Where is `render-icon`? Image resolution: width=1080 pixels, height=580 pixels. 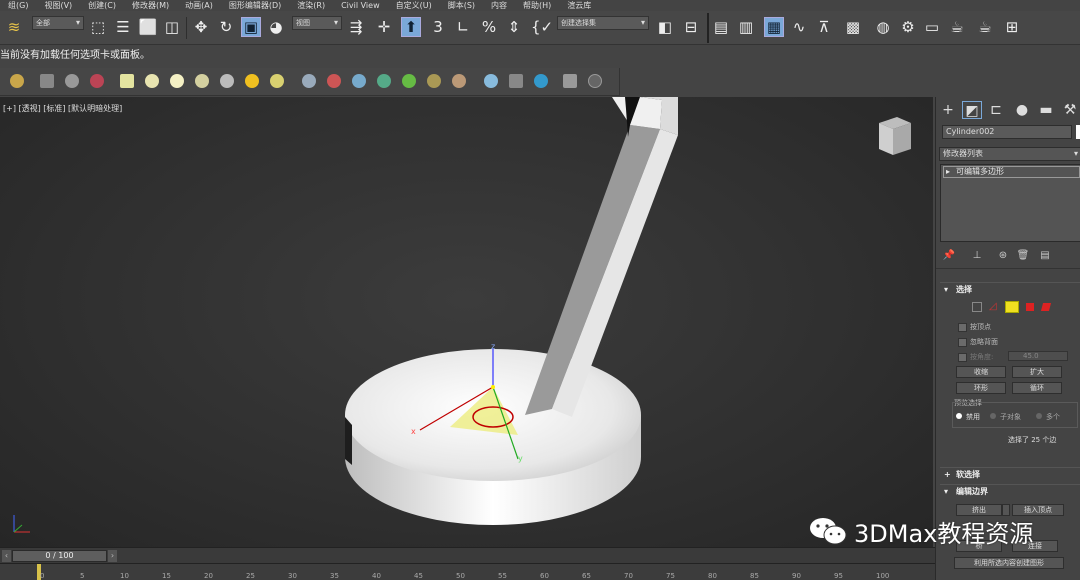 render-icon is located at coordinates (541, 81).